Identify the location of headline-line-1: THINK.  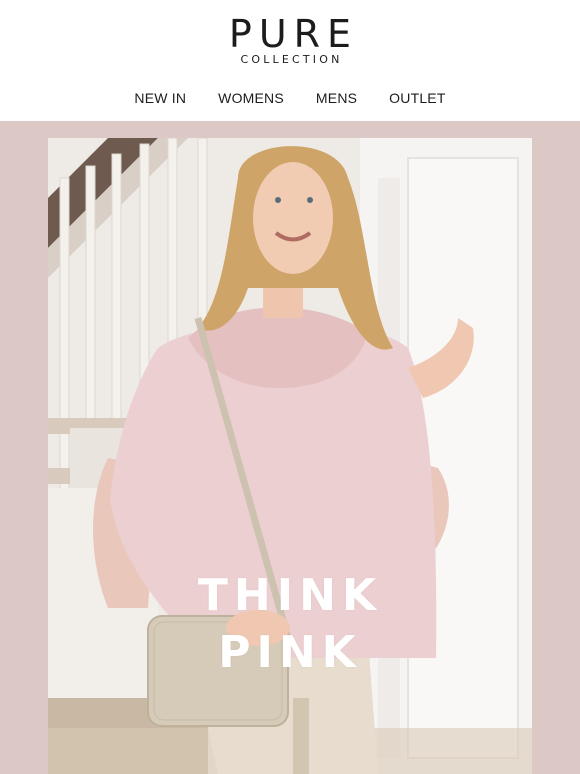
(290, 595).